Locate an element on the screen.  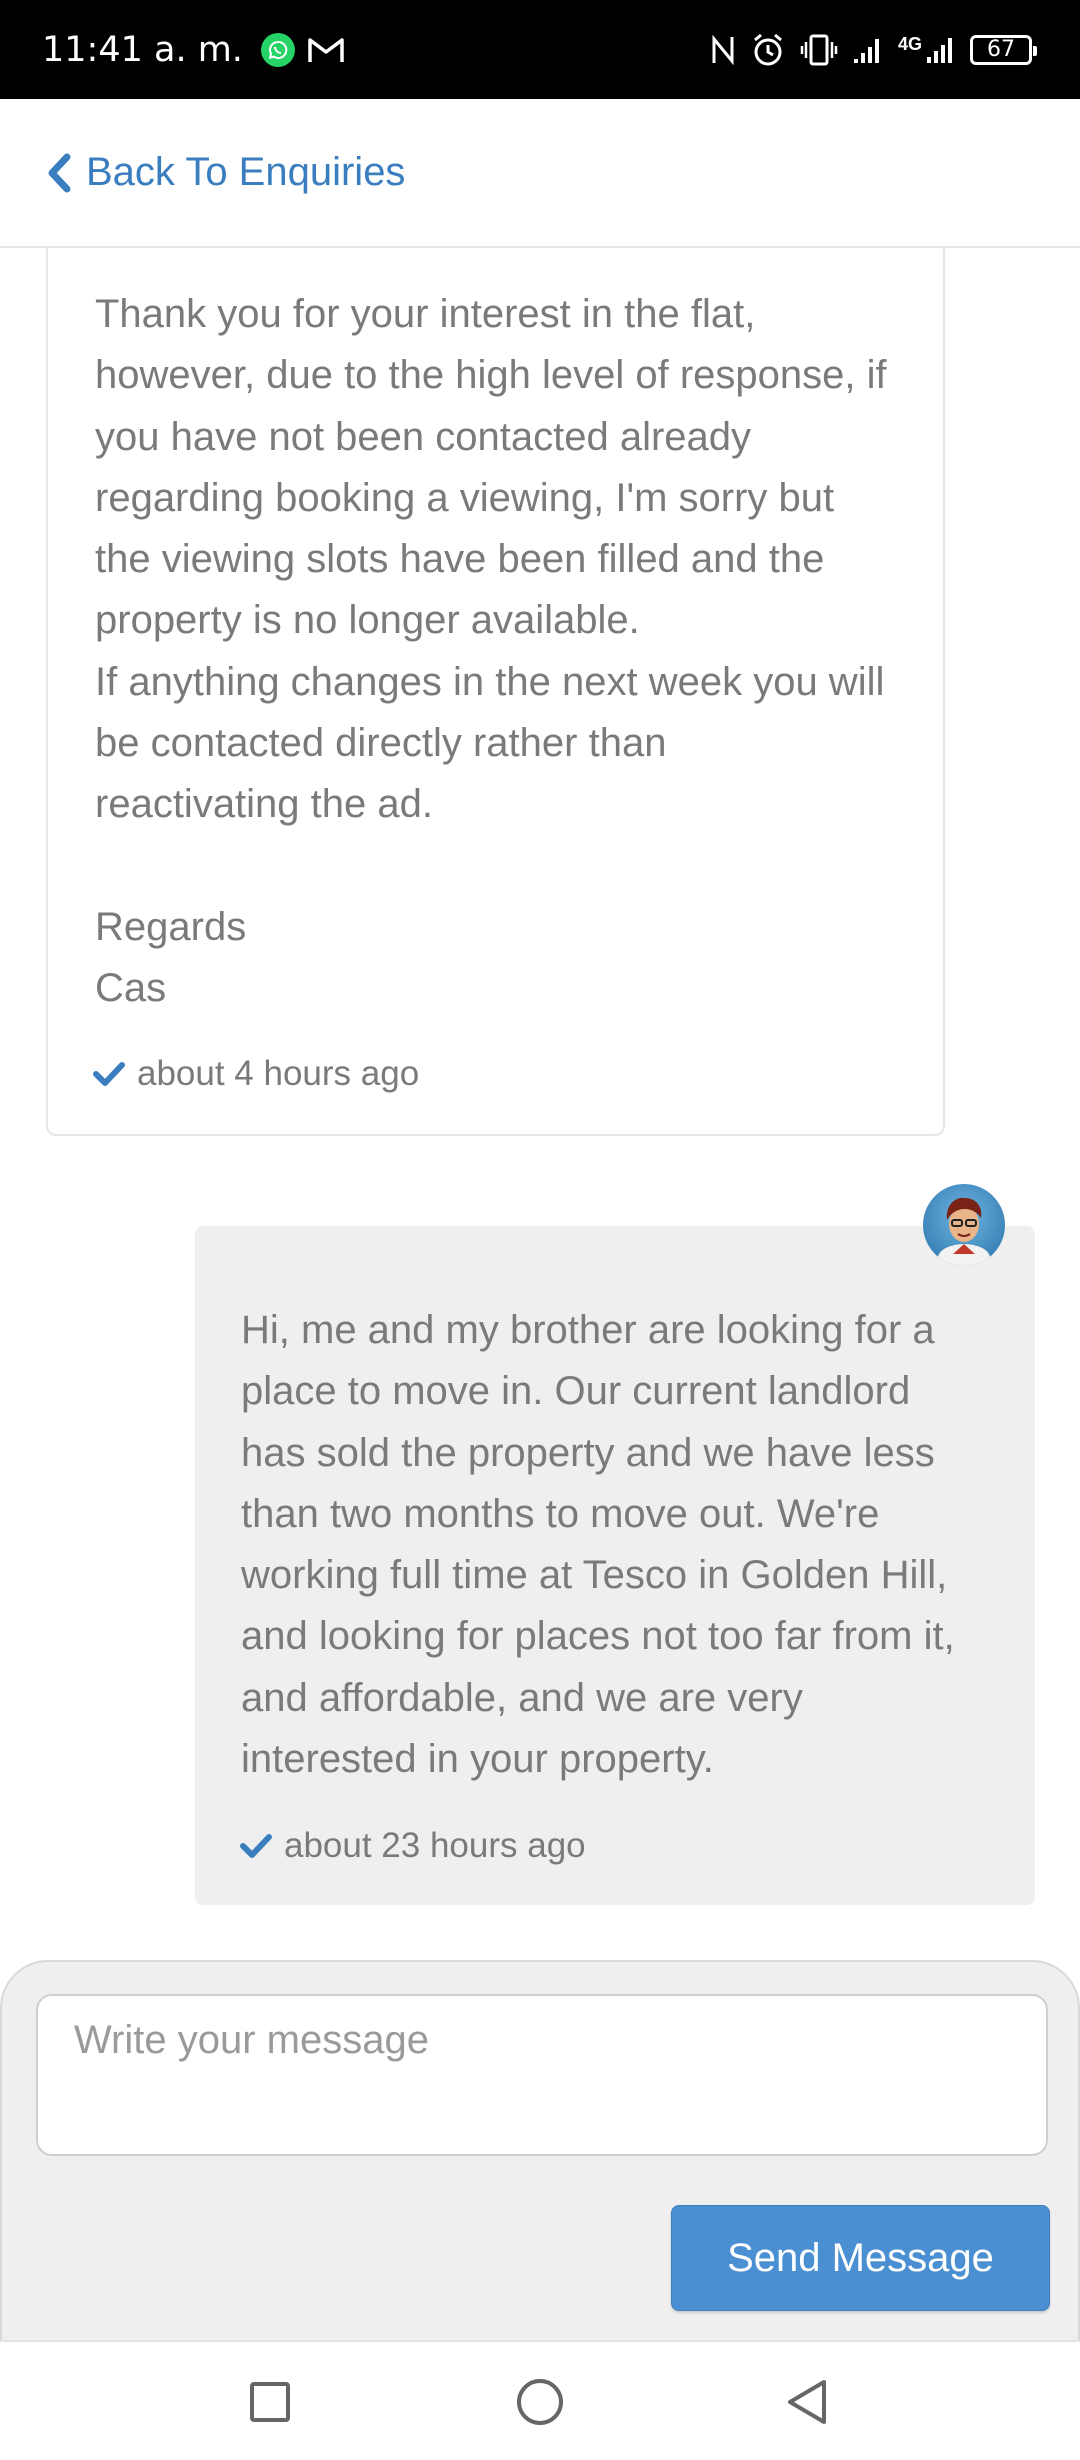
user-avatar is located at coordinates (964, 1225).